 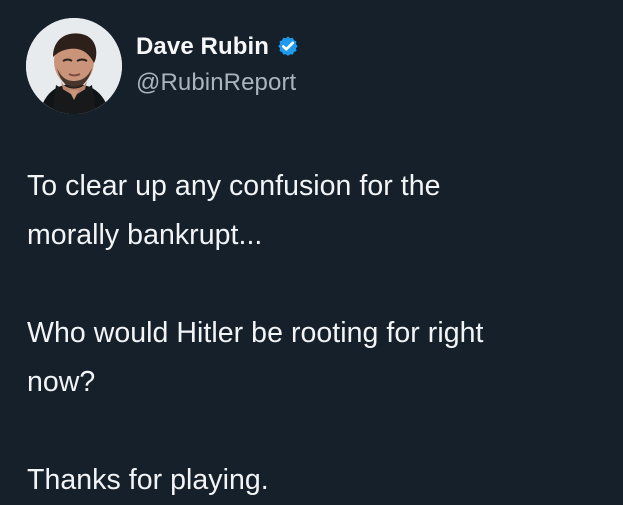 What do you see at coordinates (148, 480) in the screenshot?
I see `tweet-paragraph: Thanks for playing.` at bounding box center [148, 480].